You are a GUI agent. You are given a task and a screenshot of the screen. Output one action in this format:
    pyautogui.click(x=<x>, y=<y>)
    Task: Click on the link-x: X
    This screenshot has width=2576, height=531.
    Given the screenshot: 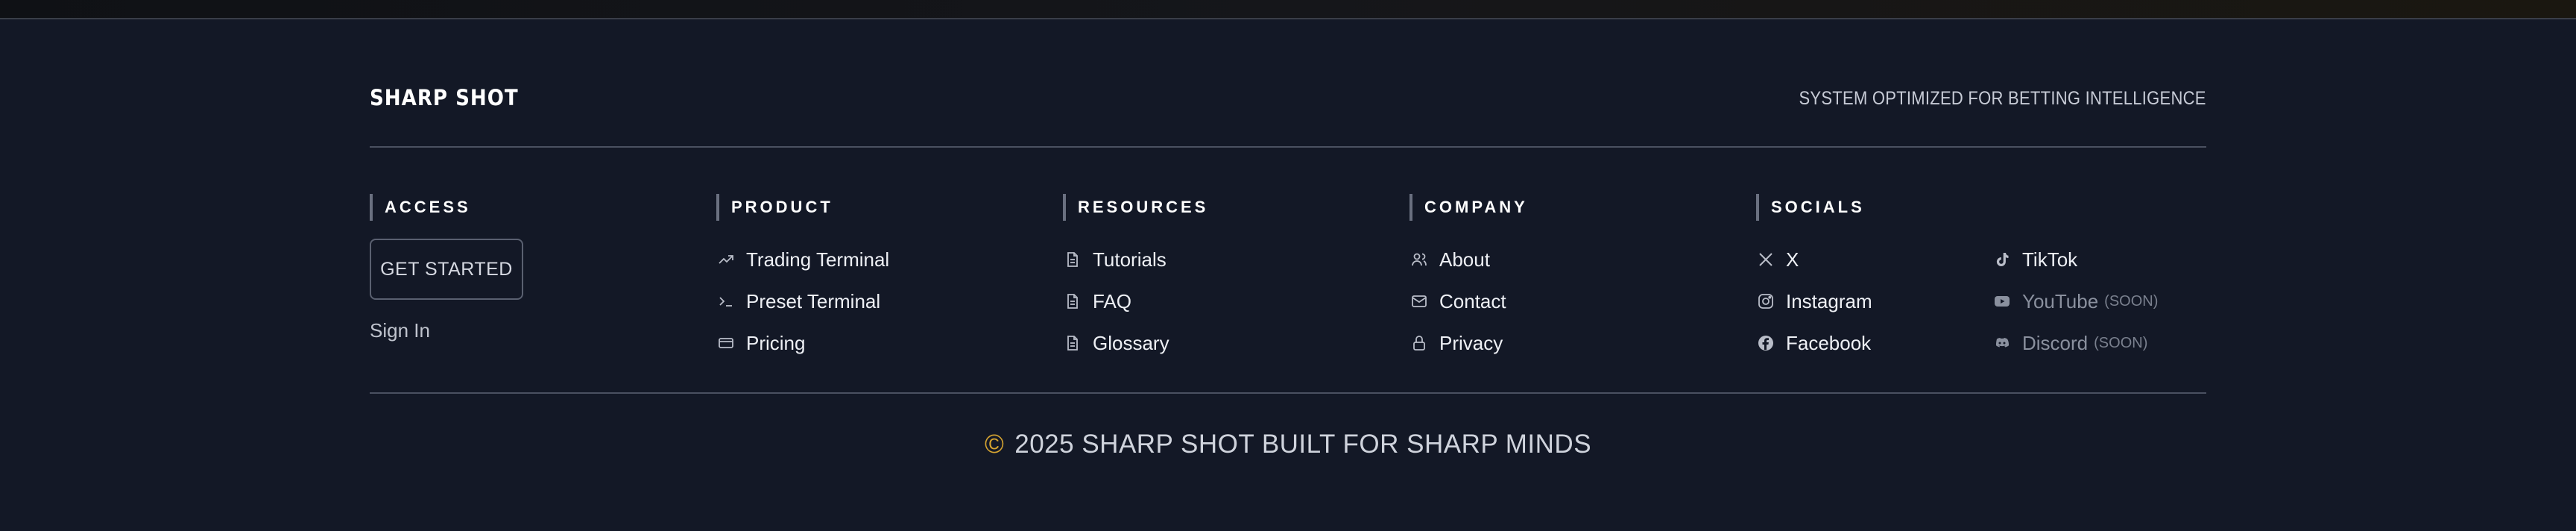 What is the action you would take?
    pyautogui.click(x=1814, y=259)
    